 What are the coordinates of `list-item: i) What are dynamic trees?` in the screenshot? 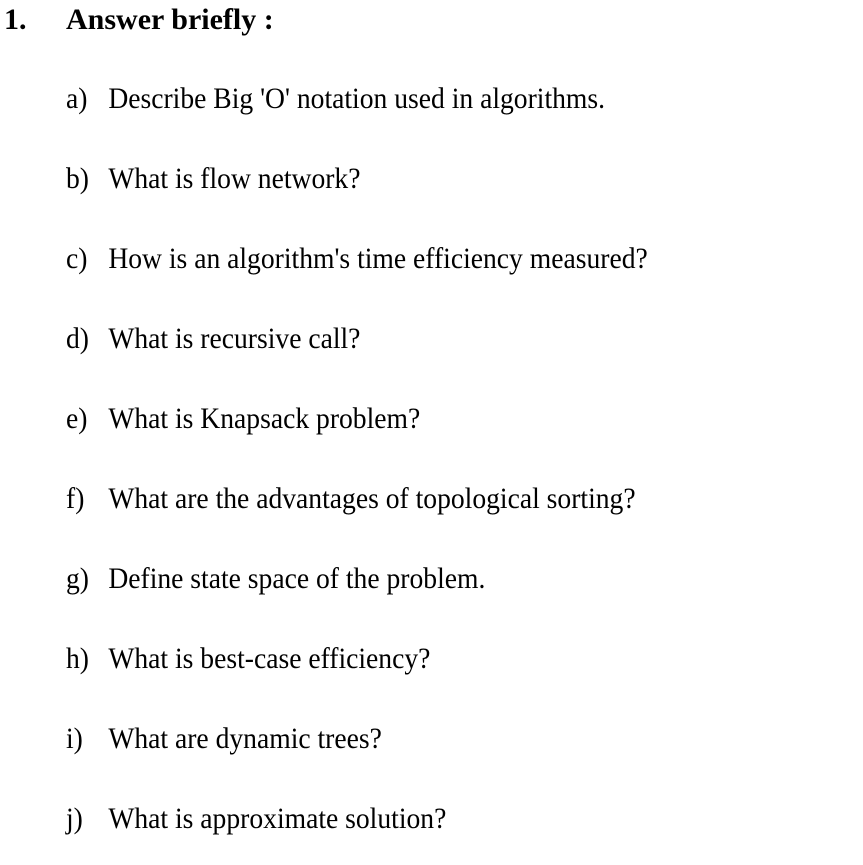 It's located at (224, 739).